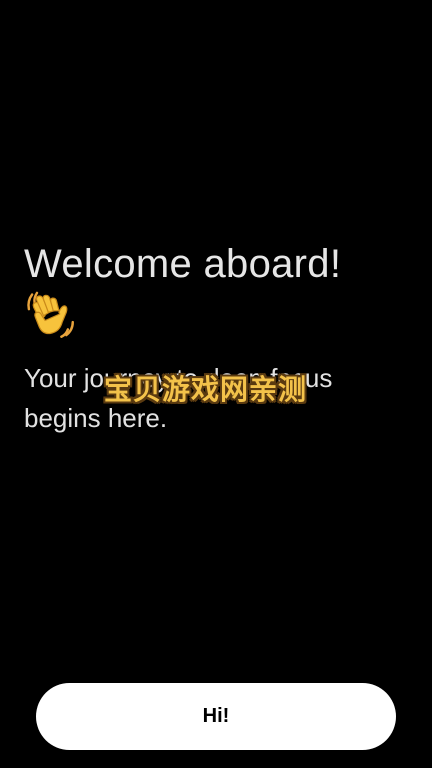  Describe the element at coordinates (206, 389) in the screenshot. I see `watermark-overlay: 宝贝游戏网亲测` at that location.